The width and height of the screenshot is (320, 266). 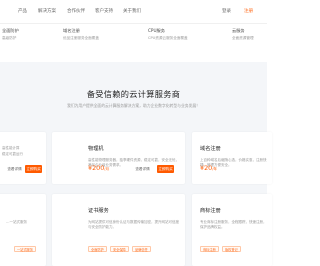 What do you see at coordinates (133, 225) in the screenshot?
I see `card-desc: 为网站提供可信身份认证与数据传输加密，提升网站可信度与安全防护能力。` at bounding box center [133, 225].